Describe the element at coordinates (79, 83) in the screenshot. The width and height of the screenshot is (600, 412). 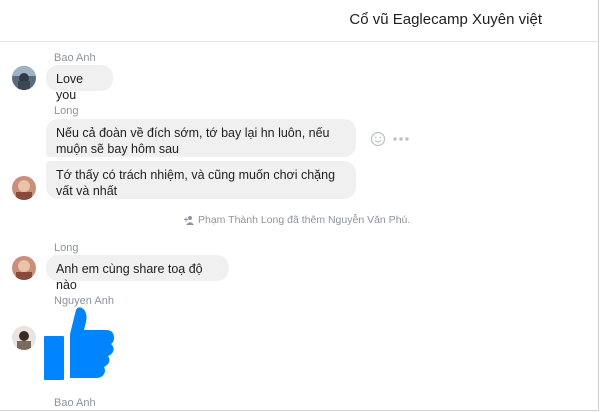
I see `message-bubble: Love you` at that location.